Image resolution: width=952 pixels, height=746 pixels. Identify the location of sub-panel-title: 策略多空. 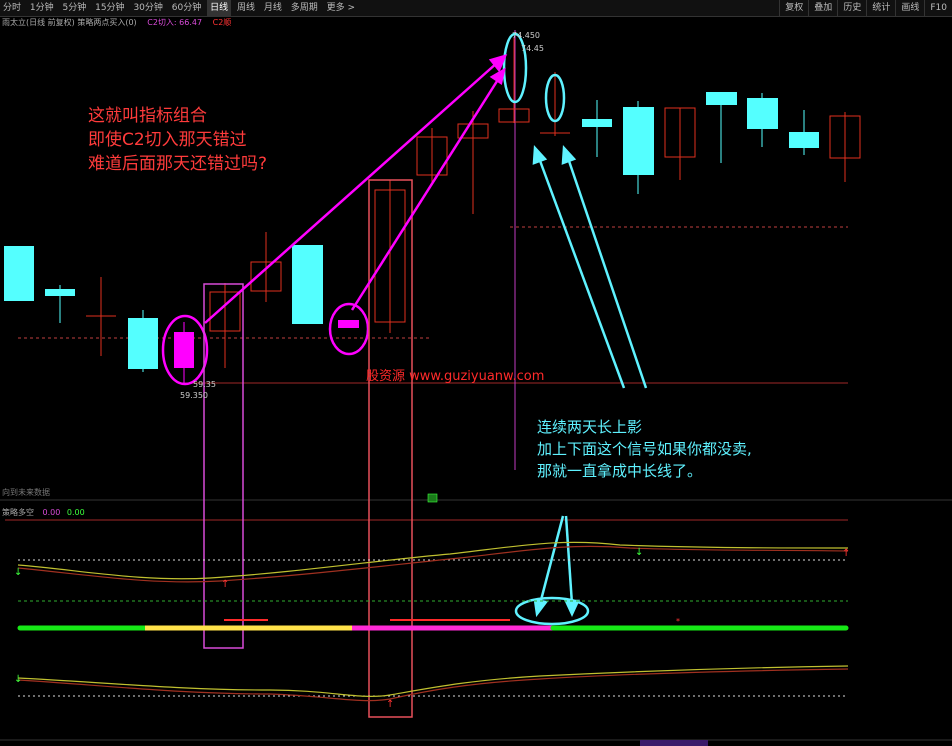
(18, 512).